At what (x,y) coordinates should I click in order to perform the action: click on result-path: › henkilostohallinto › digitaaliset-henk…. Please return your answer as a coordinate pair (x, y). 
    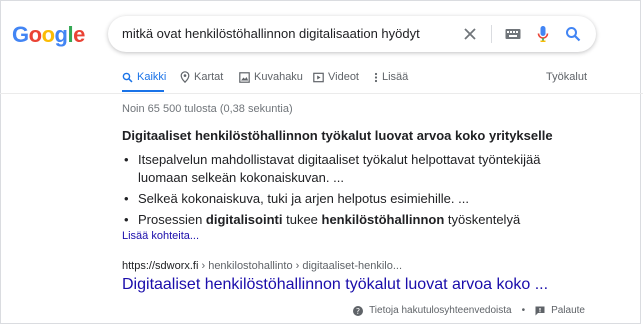
    Looking at the image, I should click on (300, 266).